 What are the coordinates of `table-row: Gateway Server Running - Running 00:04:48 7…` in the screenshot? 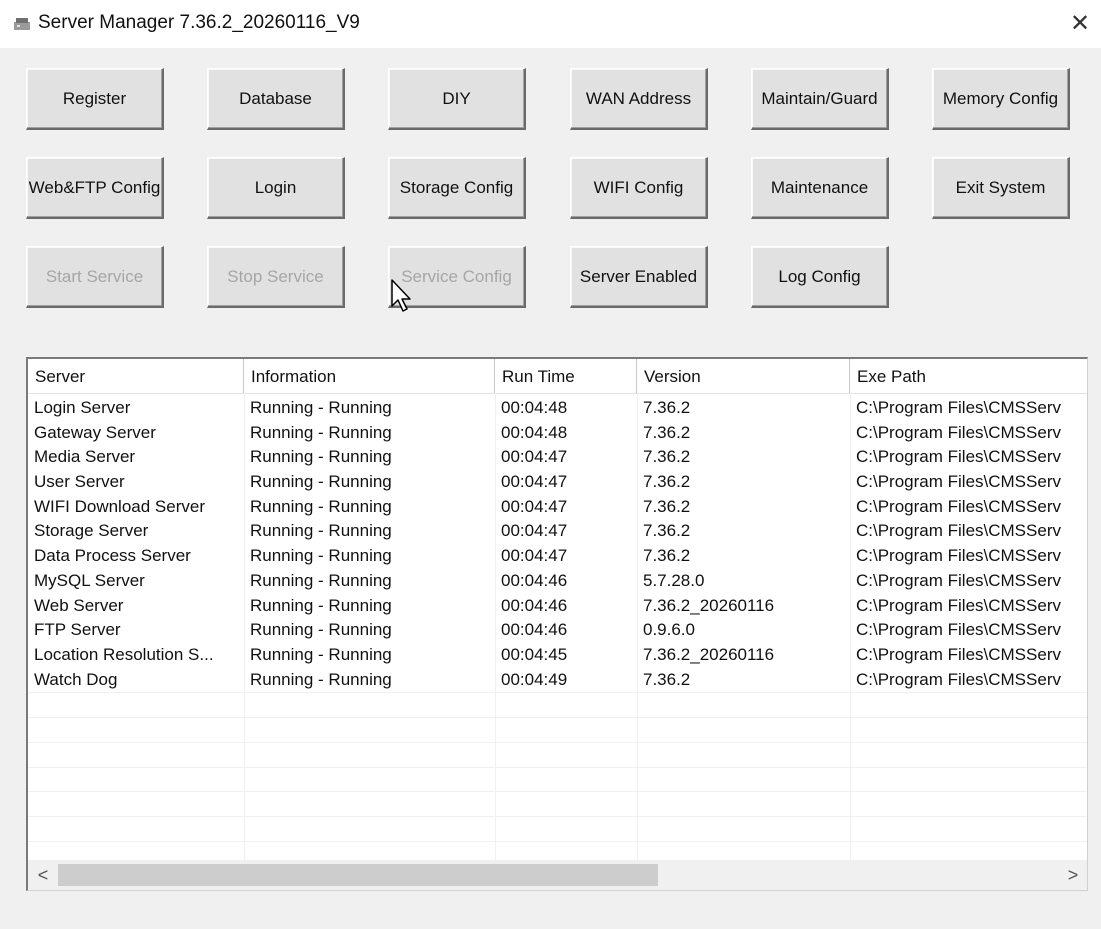 It's located at (557, 433).